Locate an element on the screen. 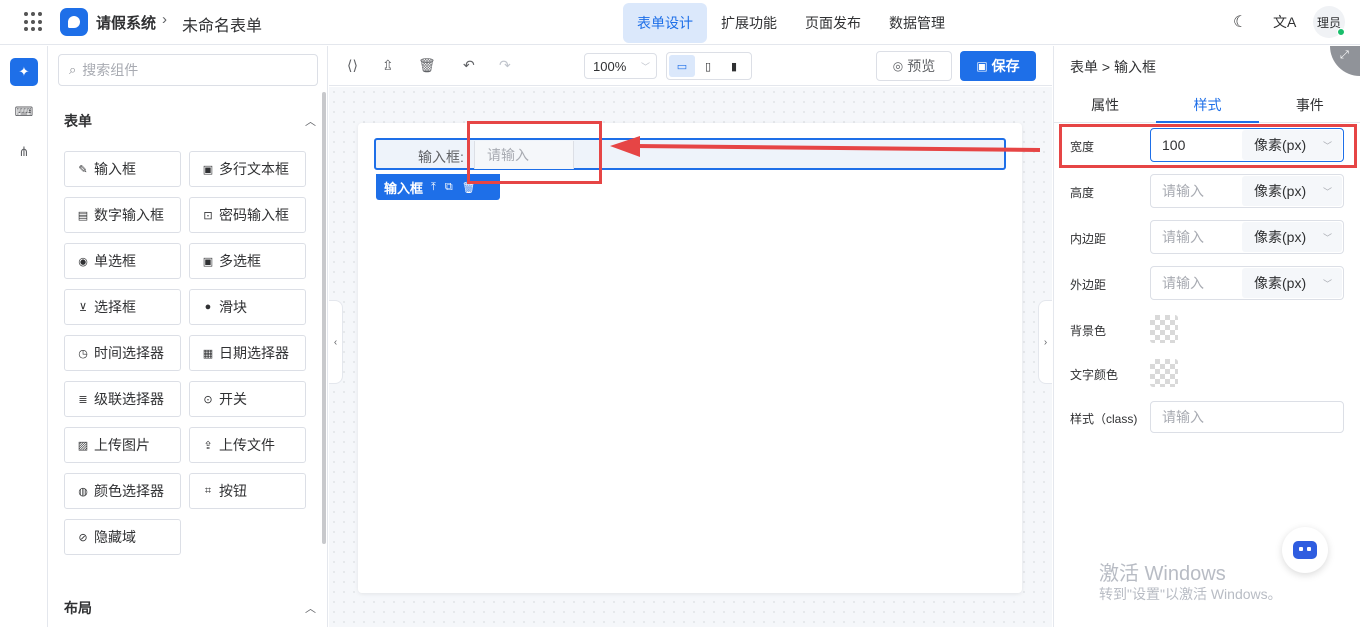  redo-icon: ↷ is located at coordinates (505, 65).